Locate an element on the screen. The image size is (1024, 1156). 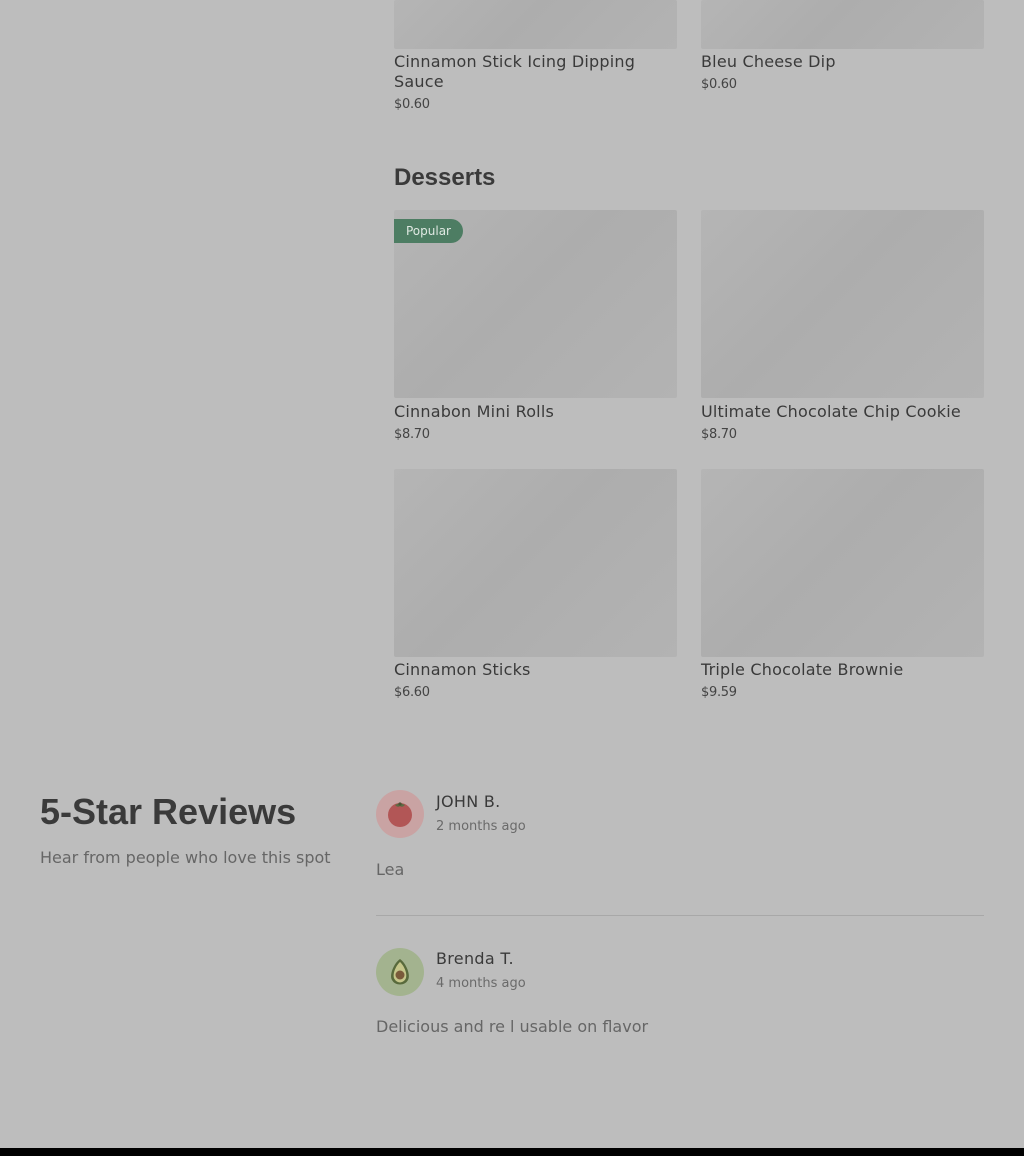
avocado-icon is located at coordinates (400, 972).